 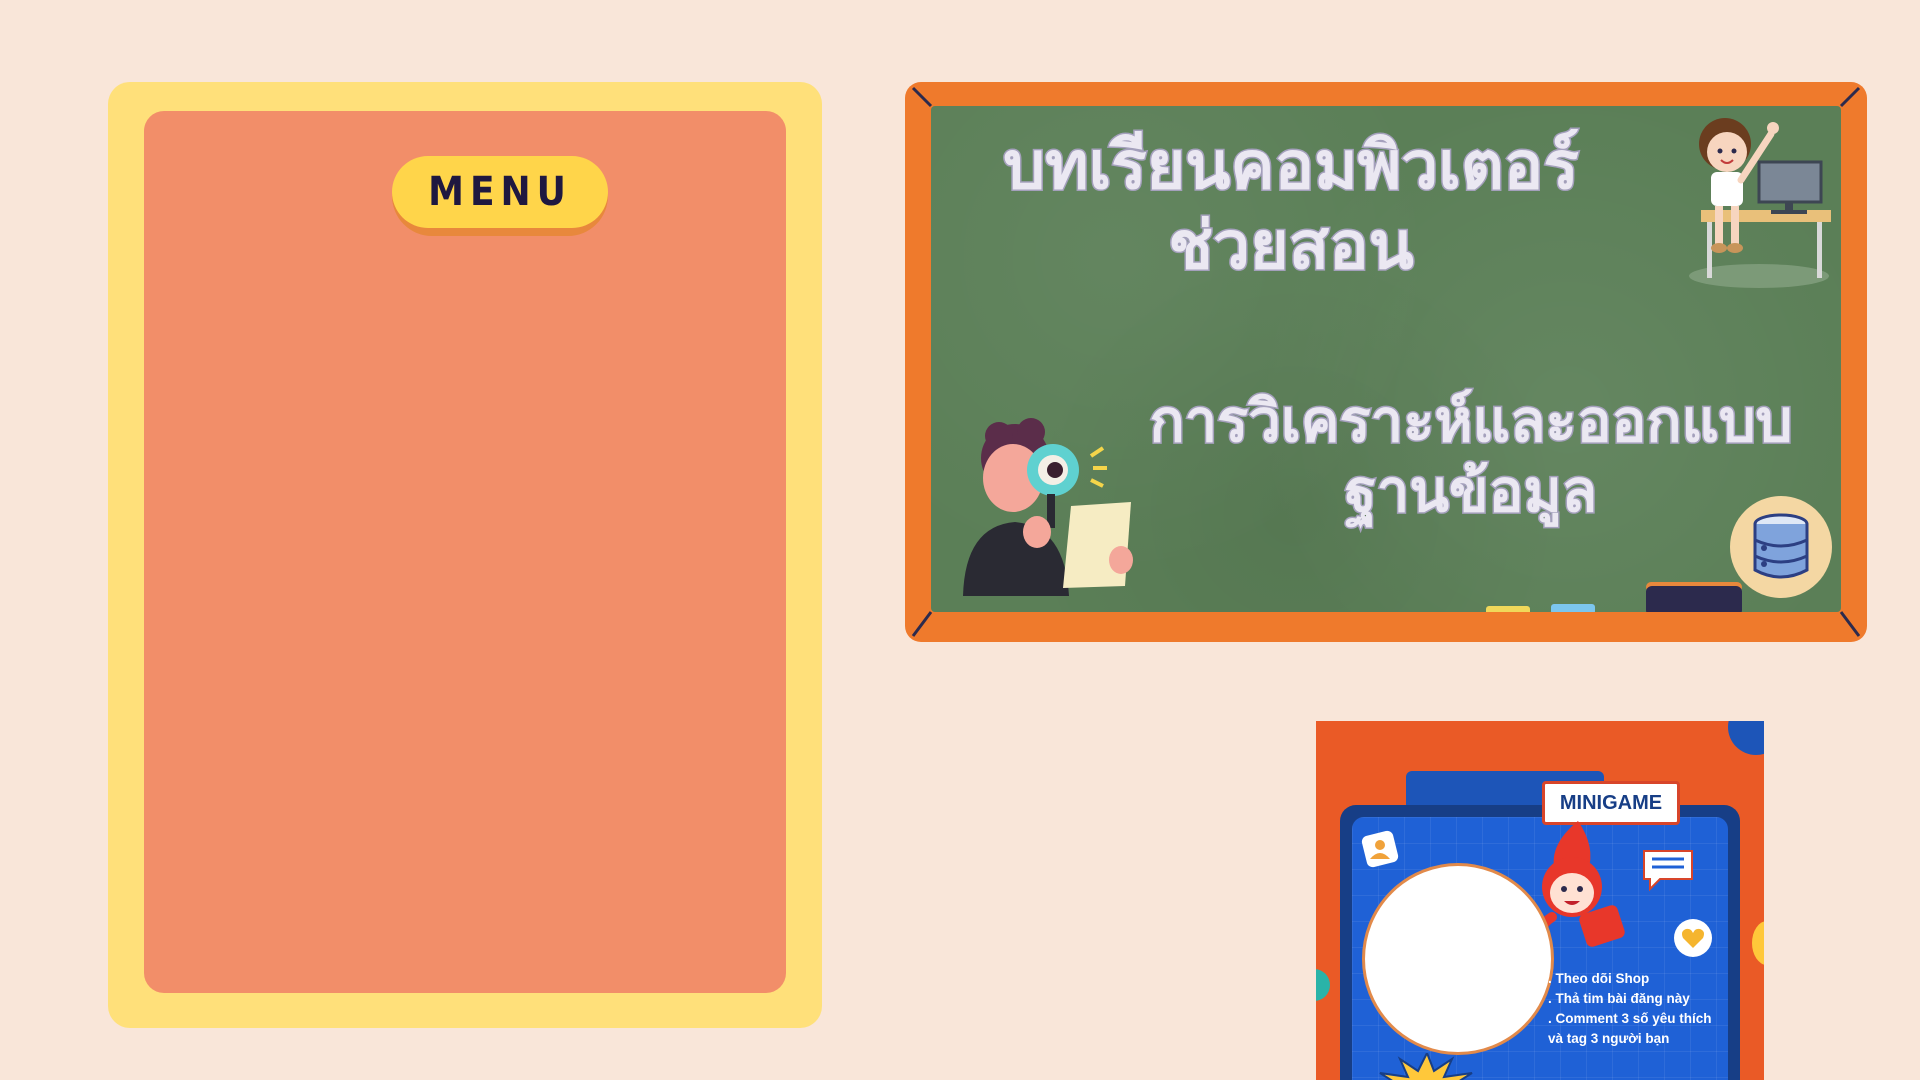 What do you see at coordinates (1693, 938) in the screenshot?
I see `heart-icon` at bounding box center [1693, 938].